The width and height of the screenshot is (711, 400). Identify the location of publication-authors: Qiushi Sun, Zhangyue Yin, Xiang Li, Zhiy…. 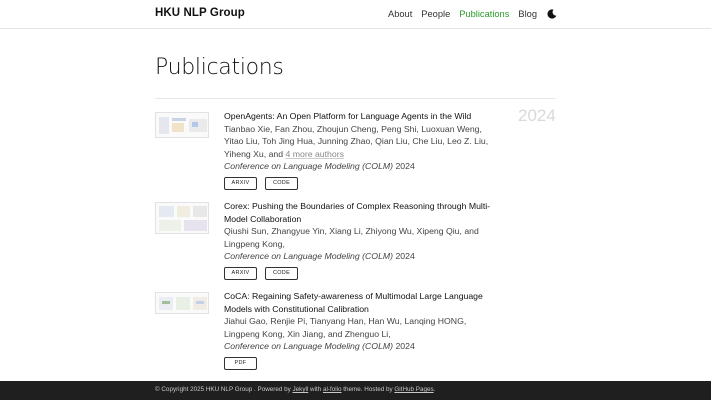
(351, 237).